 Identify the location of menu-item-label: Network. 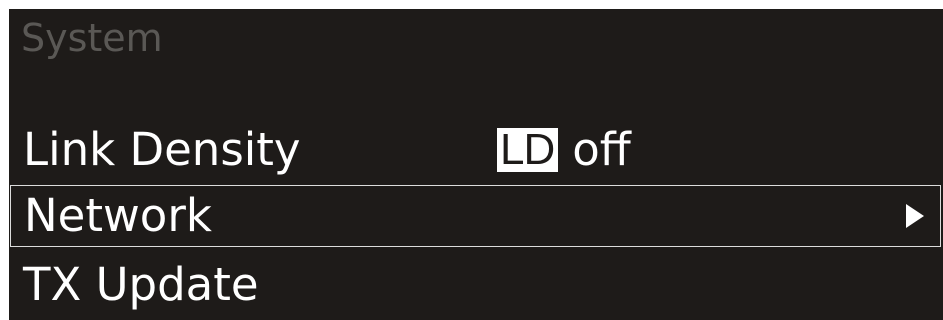
(118, 215).